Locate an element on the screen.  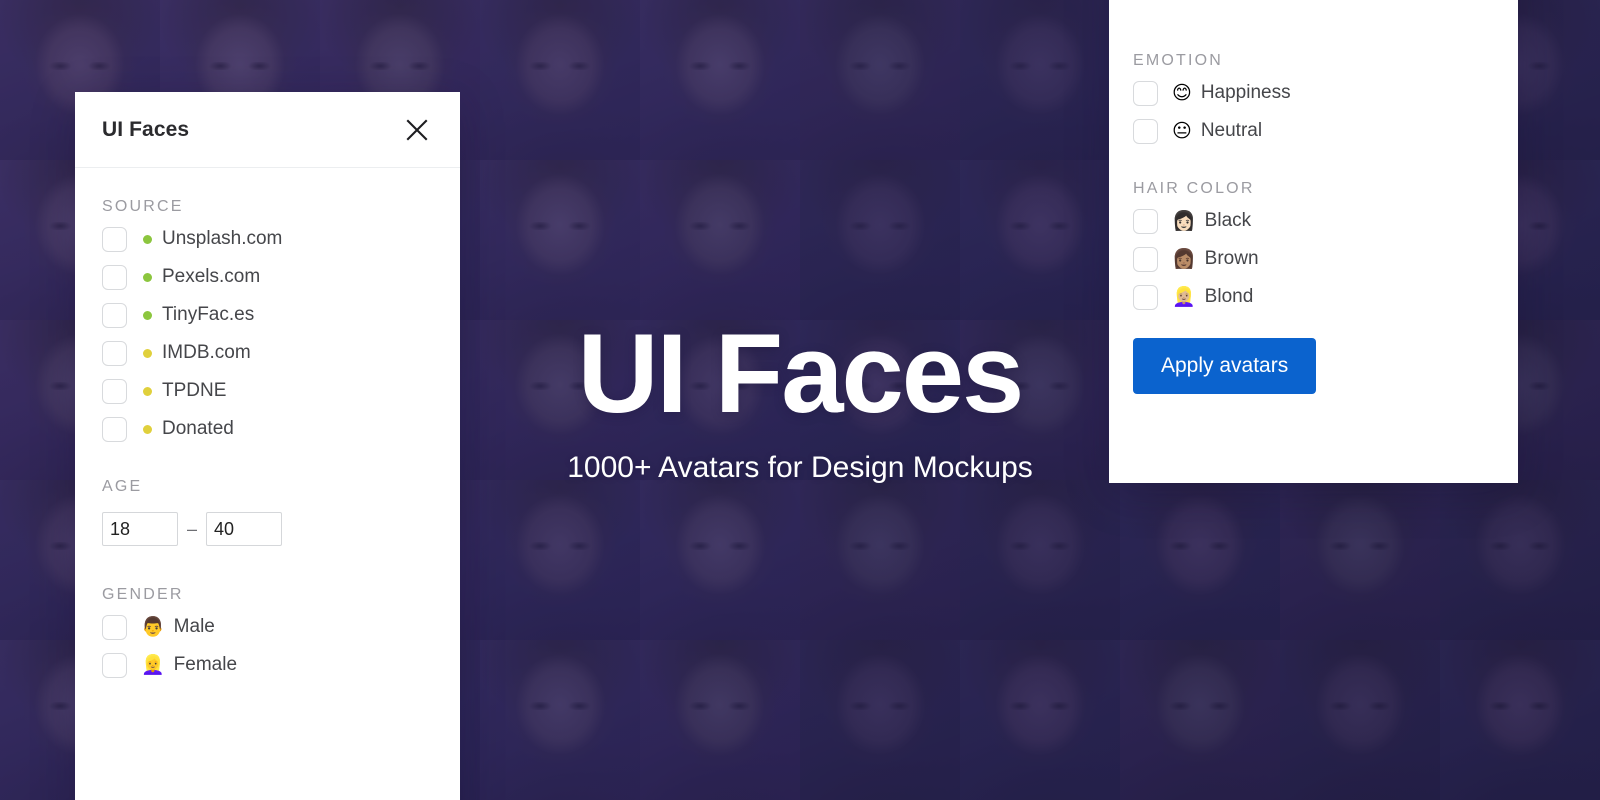
emoji-icon: 👱🏼‍♀️ is located at coordinates (1184, 296).